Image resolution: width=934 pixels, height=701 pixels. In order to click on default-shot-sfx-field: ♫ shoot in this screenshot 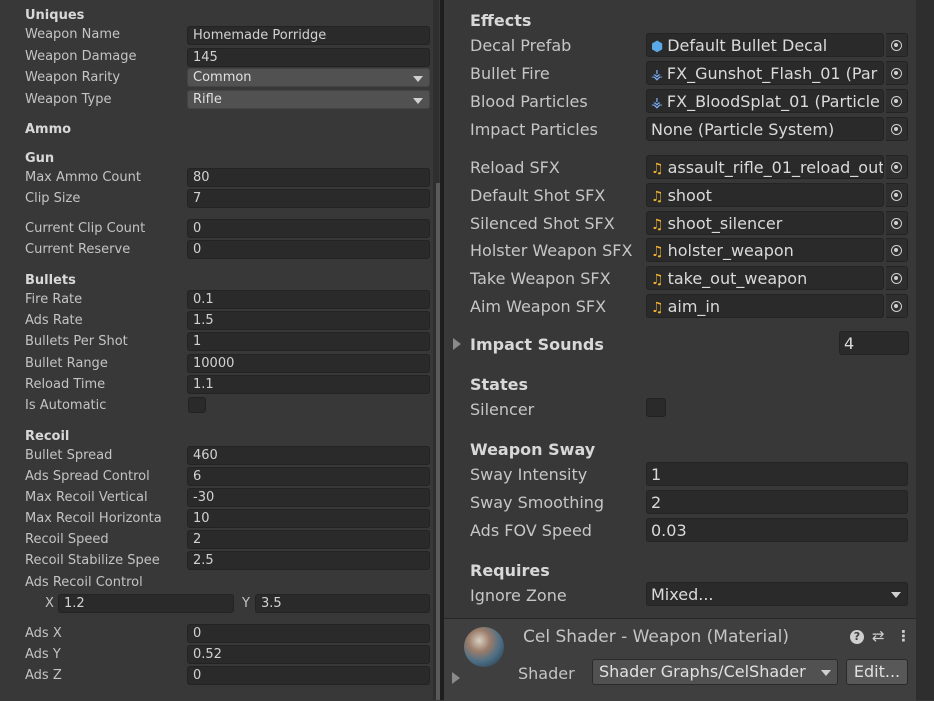, I will do `click(765, 195)`.